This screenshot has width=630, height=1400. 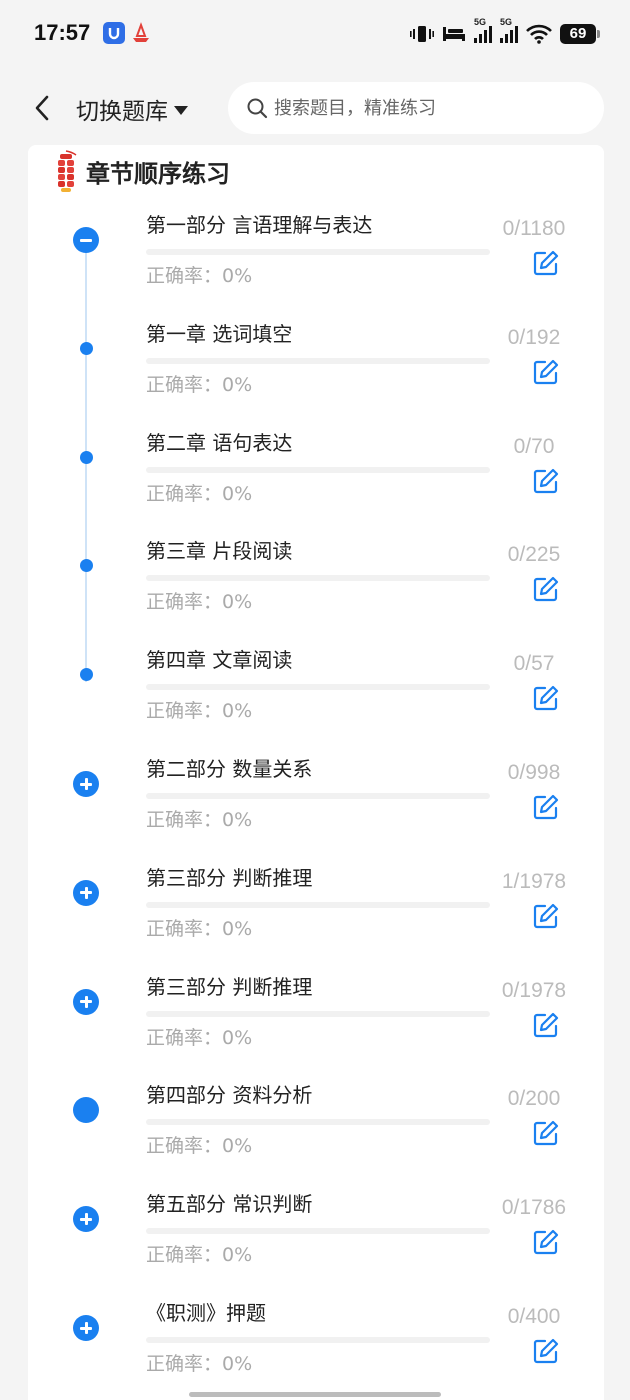 I want to click on chapter-row: 第二部分 数量关系 正确率：0% 0/998, so click(x=316, y=807).